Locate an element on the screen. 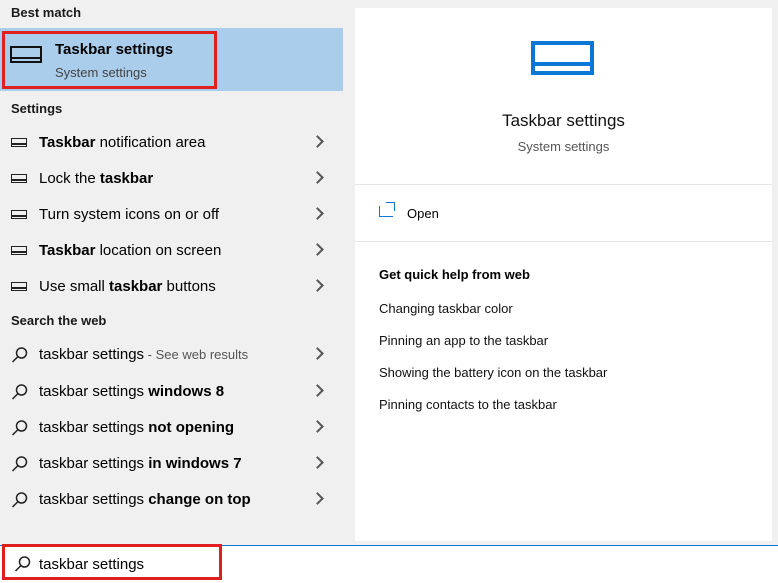 This screenshot has width=778, height=583. label-bold: not opening is located at coordinates (191, 427).